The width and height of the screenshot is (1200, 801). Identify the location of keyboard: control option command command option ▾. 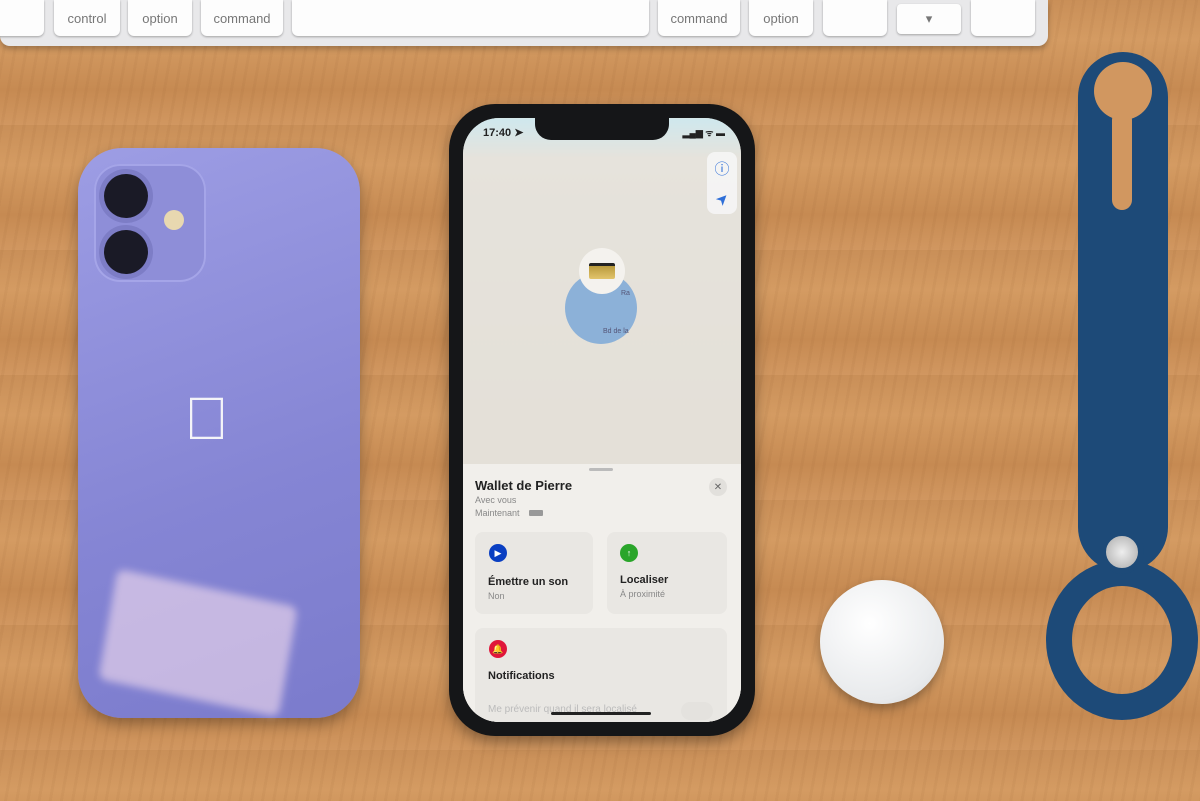
(524, 23).